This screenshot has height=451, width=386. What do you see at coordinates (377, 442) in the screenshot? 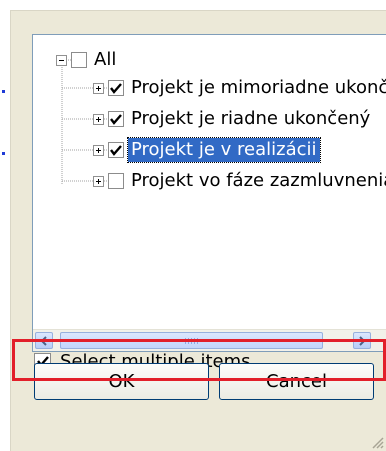
I see `resize-grip-icon` at bounding box center [377, 442].